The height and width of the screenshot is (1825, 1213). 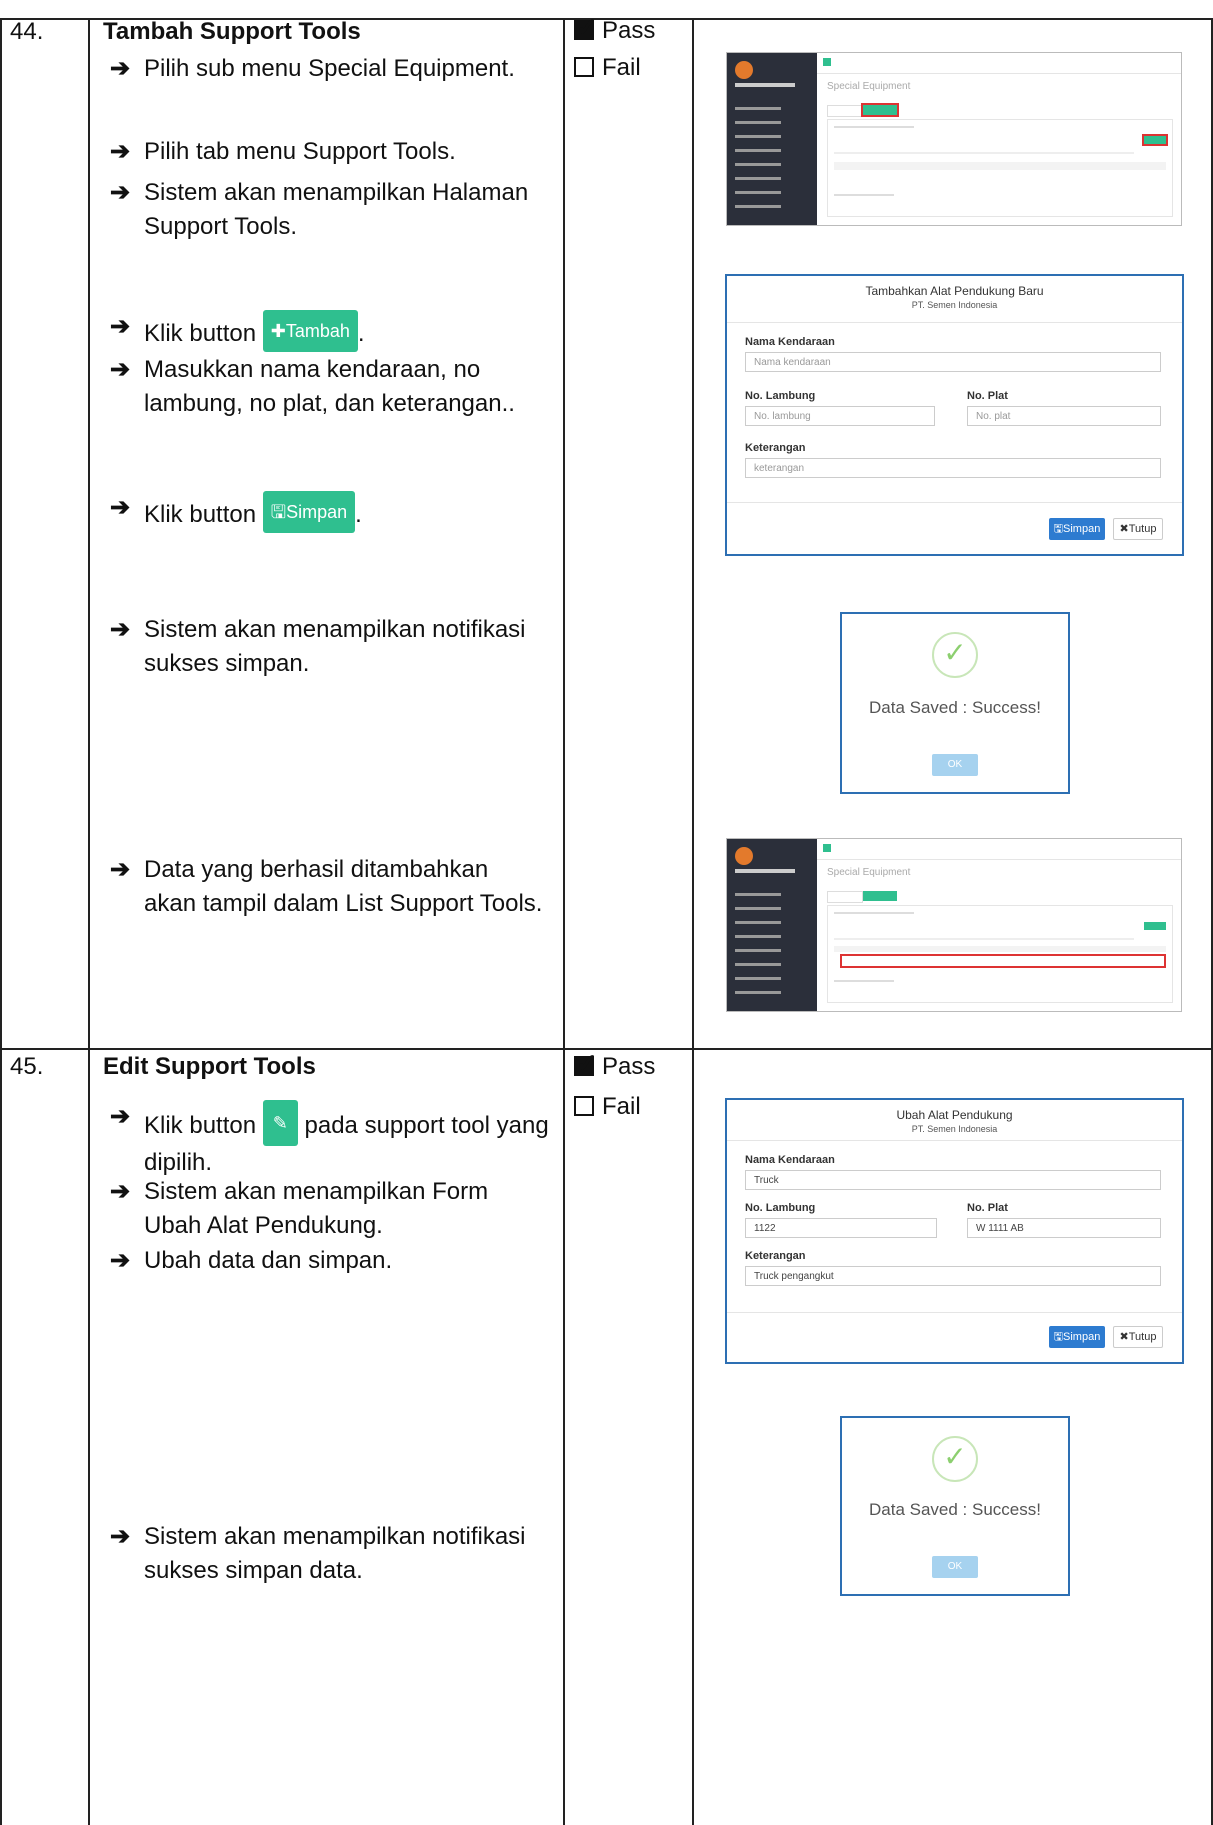 What do you see at coordinates (841, 1228) in the screenshot?
I see `no-lambung-input: 1122` at bounding box center [841, 1228].